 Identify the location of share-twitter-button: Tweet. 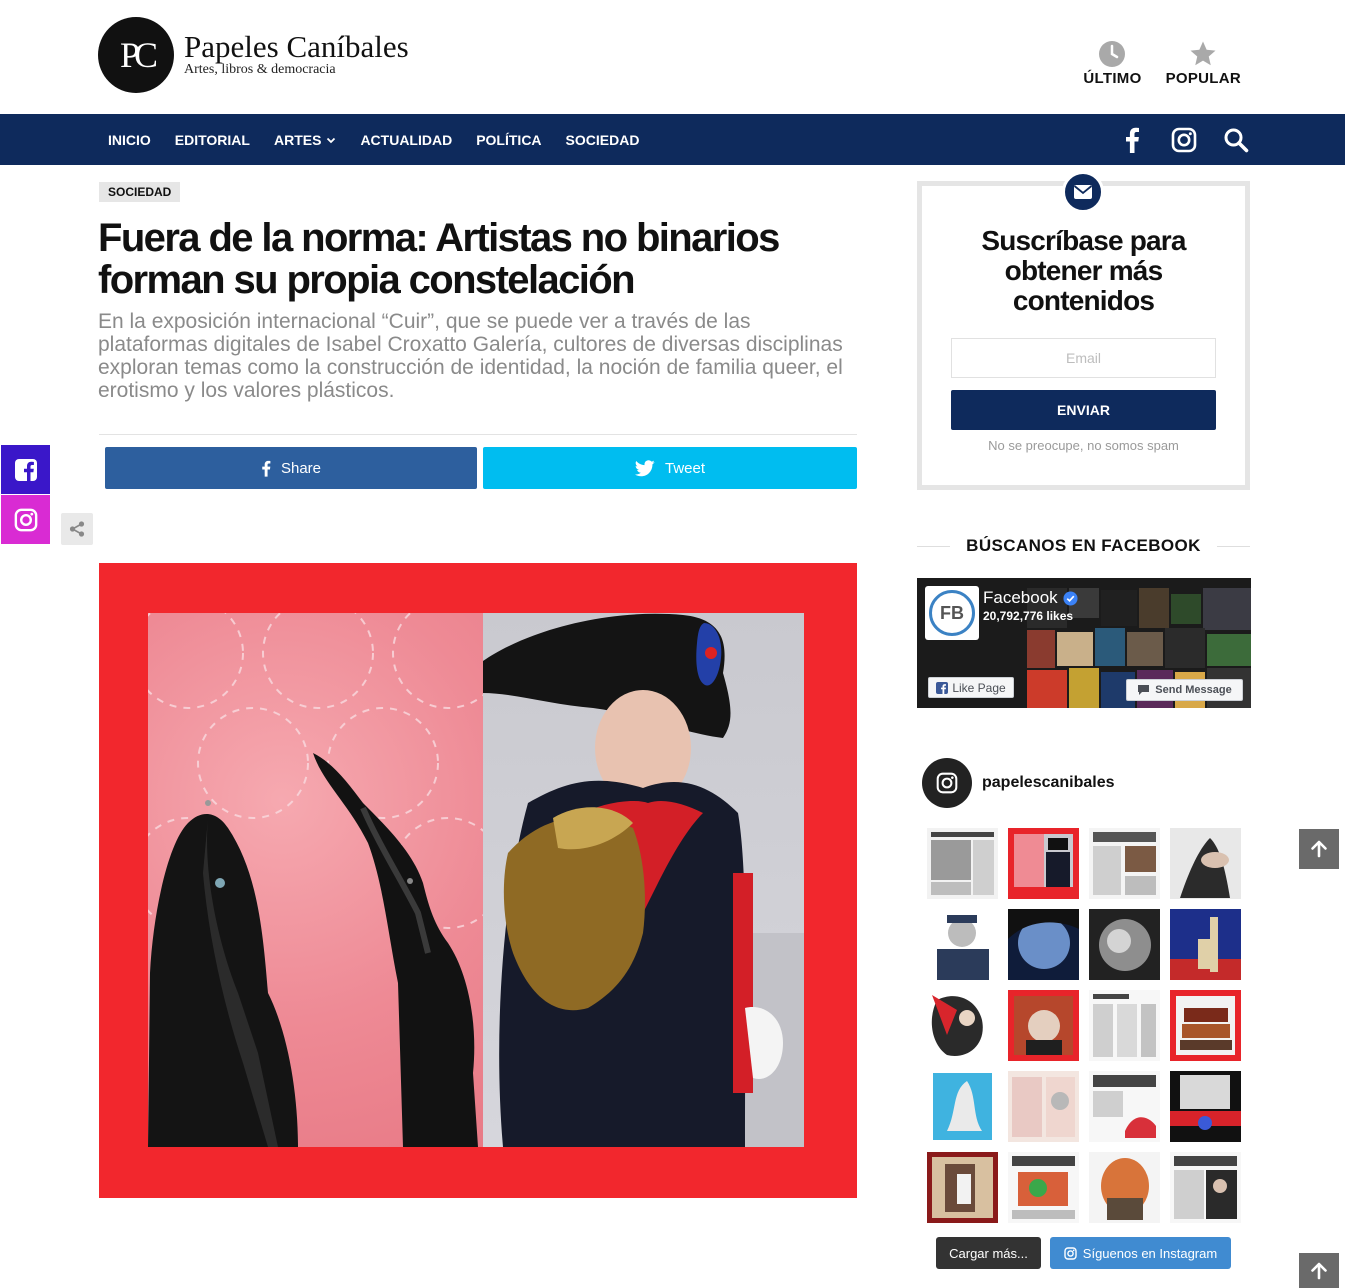
(670, 468).